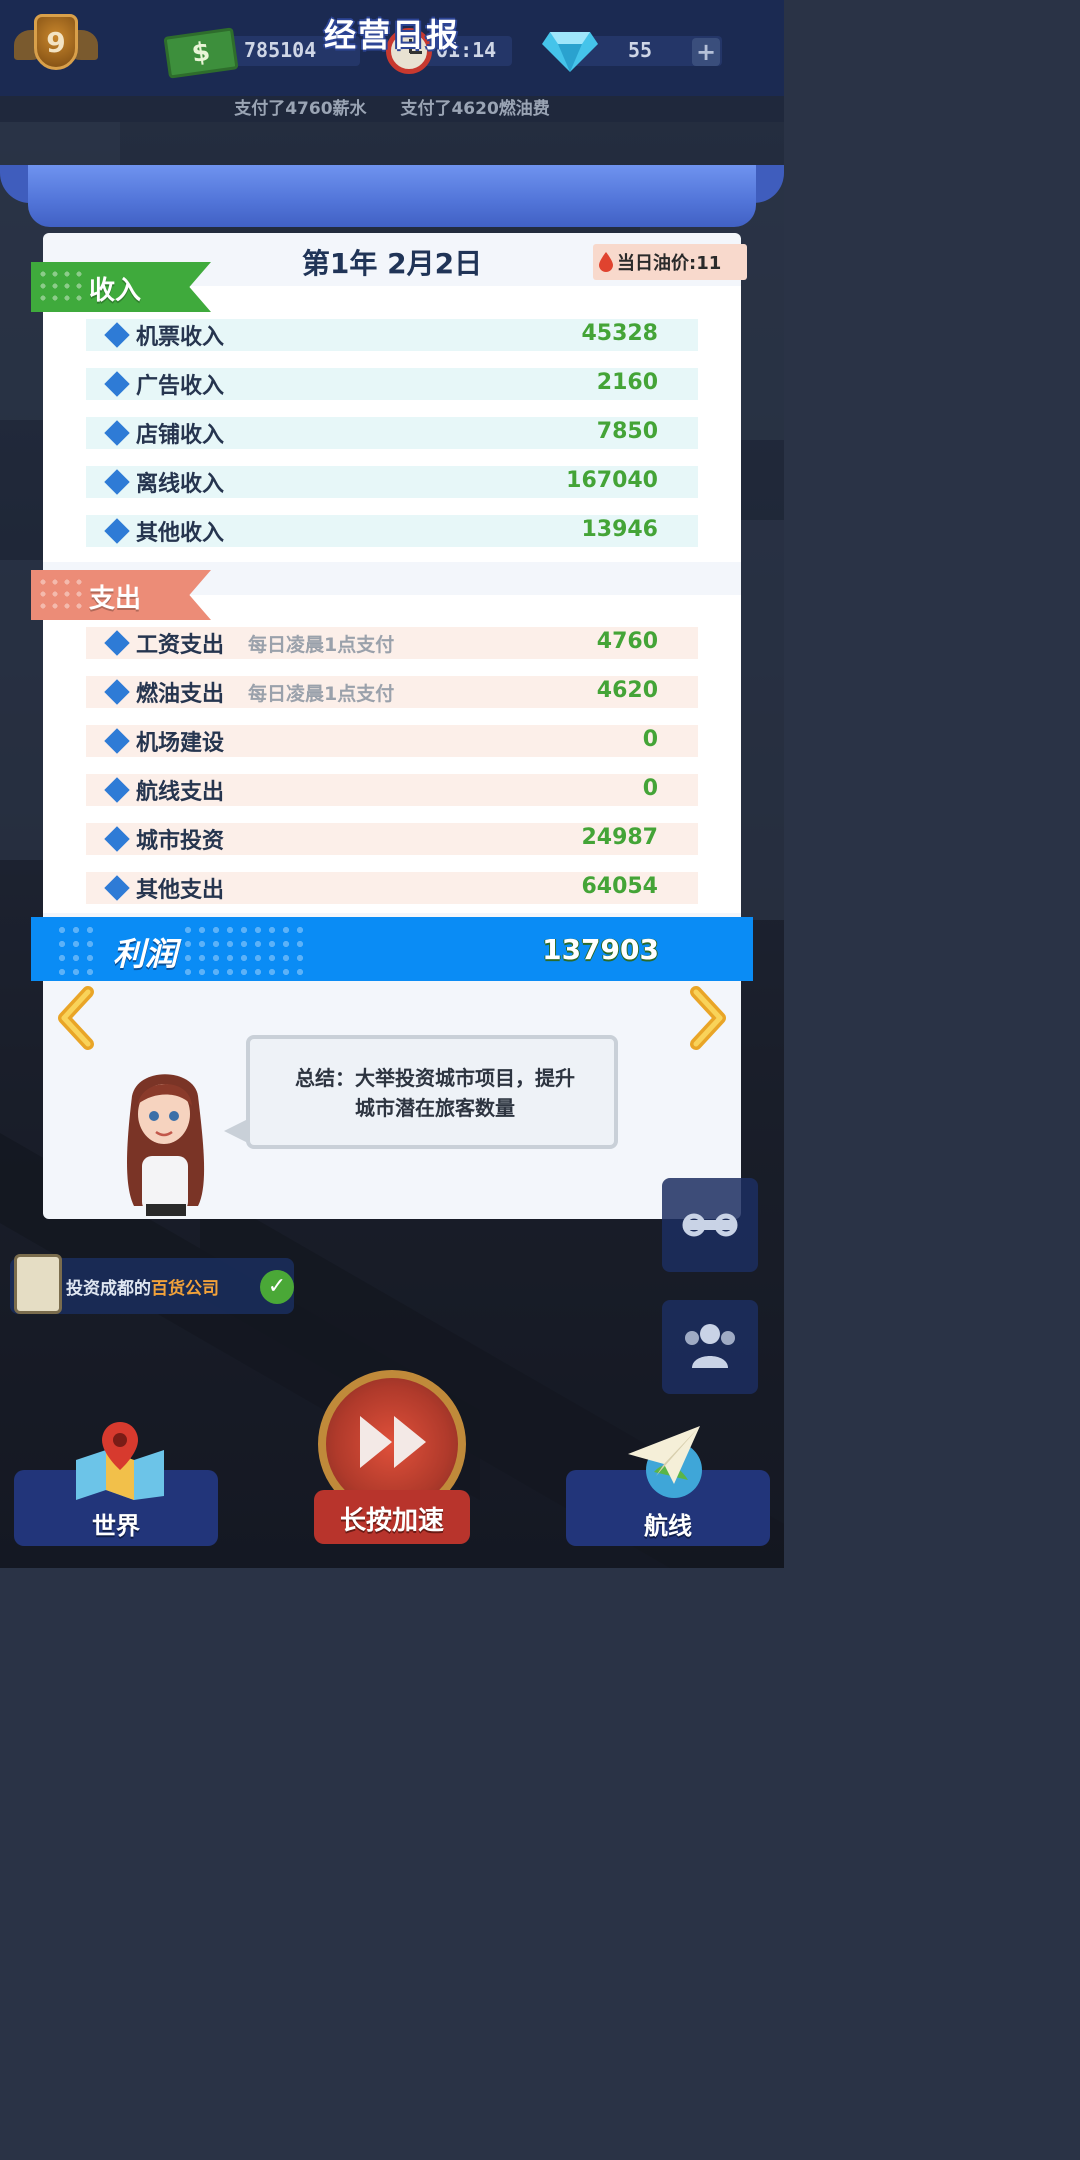 The image size is (1080, 2160). I want to click on report-title: 经营日报, so click(391, 35).